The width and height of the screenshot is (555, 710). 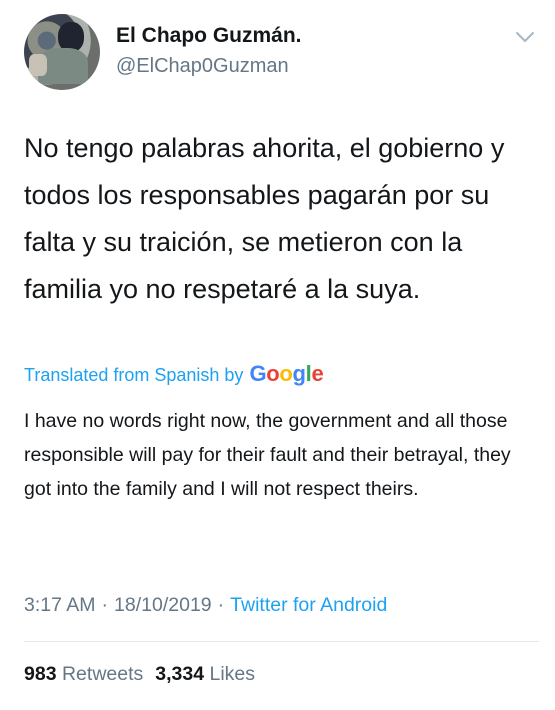 What do you see at coordinates (281, 641) in the screenshot?
I see `divider` at bounding box center [281, 641].